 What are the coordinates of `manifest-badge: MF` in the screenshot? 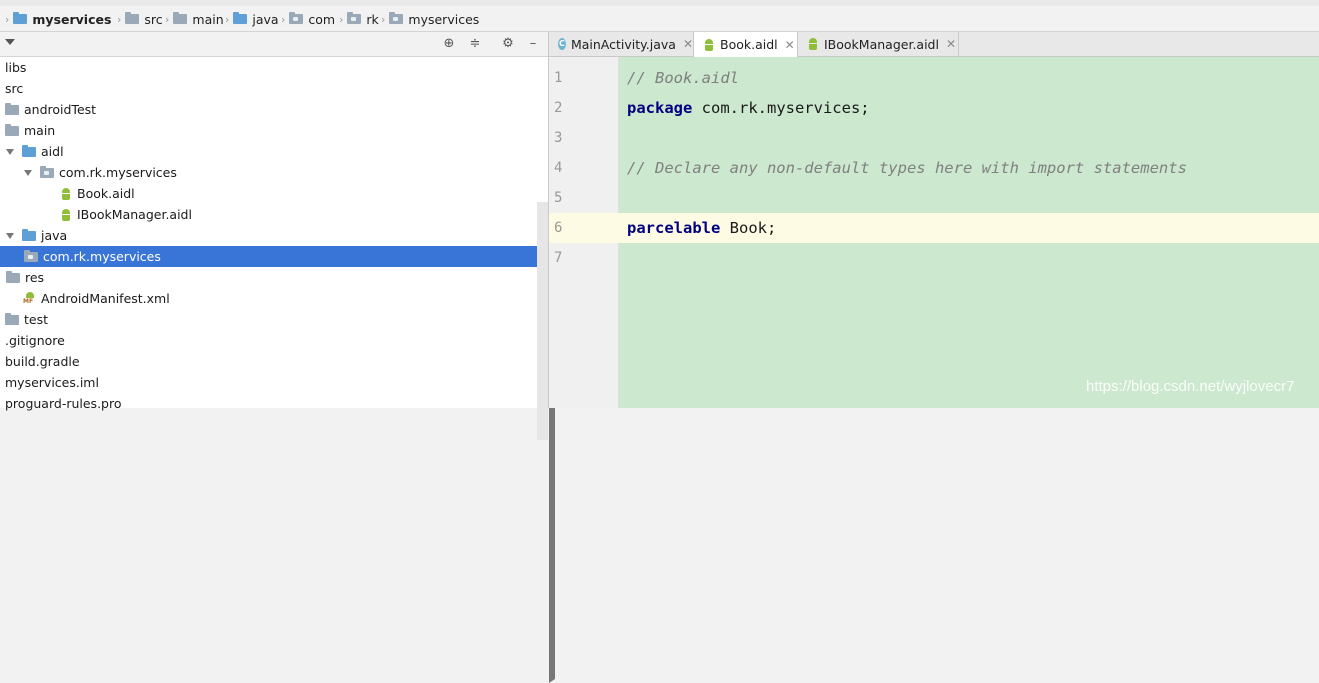 It's located at (28, 301).